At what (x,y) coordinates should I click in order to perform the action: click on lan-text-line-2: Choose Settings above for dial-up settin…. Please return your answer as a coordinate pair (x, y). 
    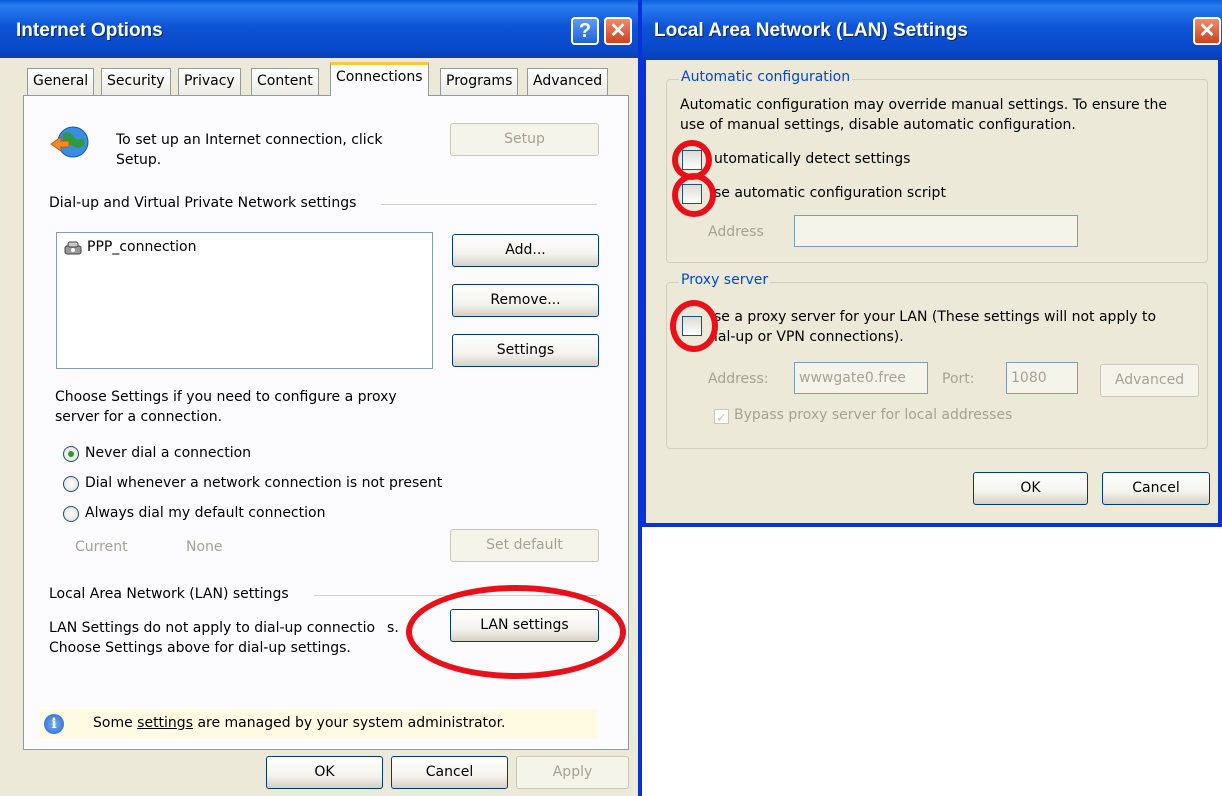
    Looking at the image, I should click on (200, 648).